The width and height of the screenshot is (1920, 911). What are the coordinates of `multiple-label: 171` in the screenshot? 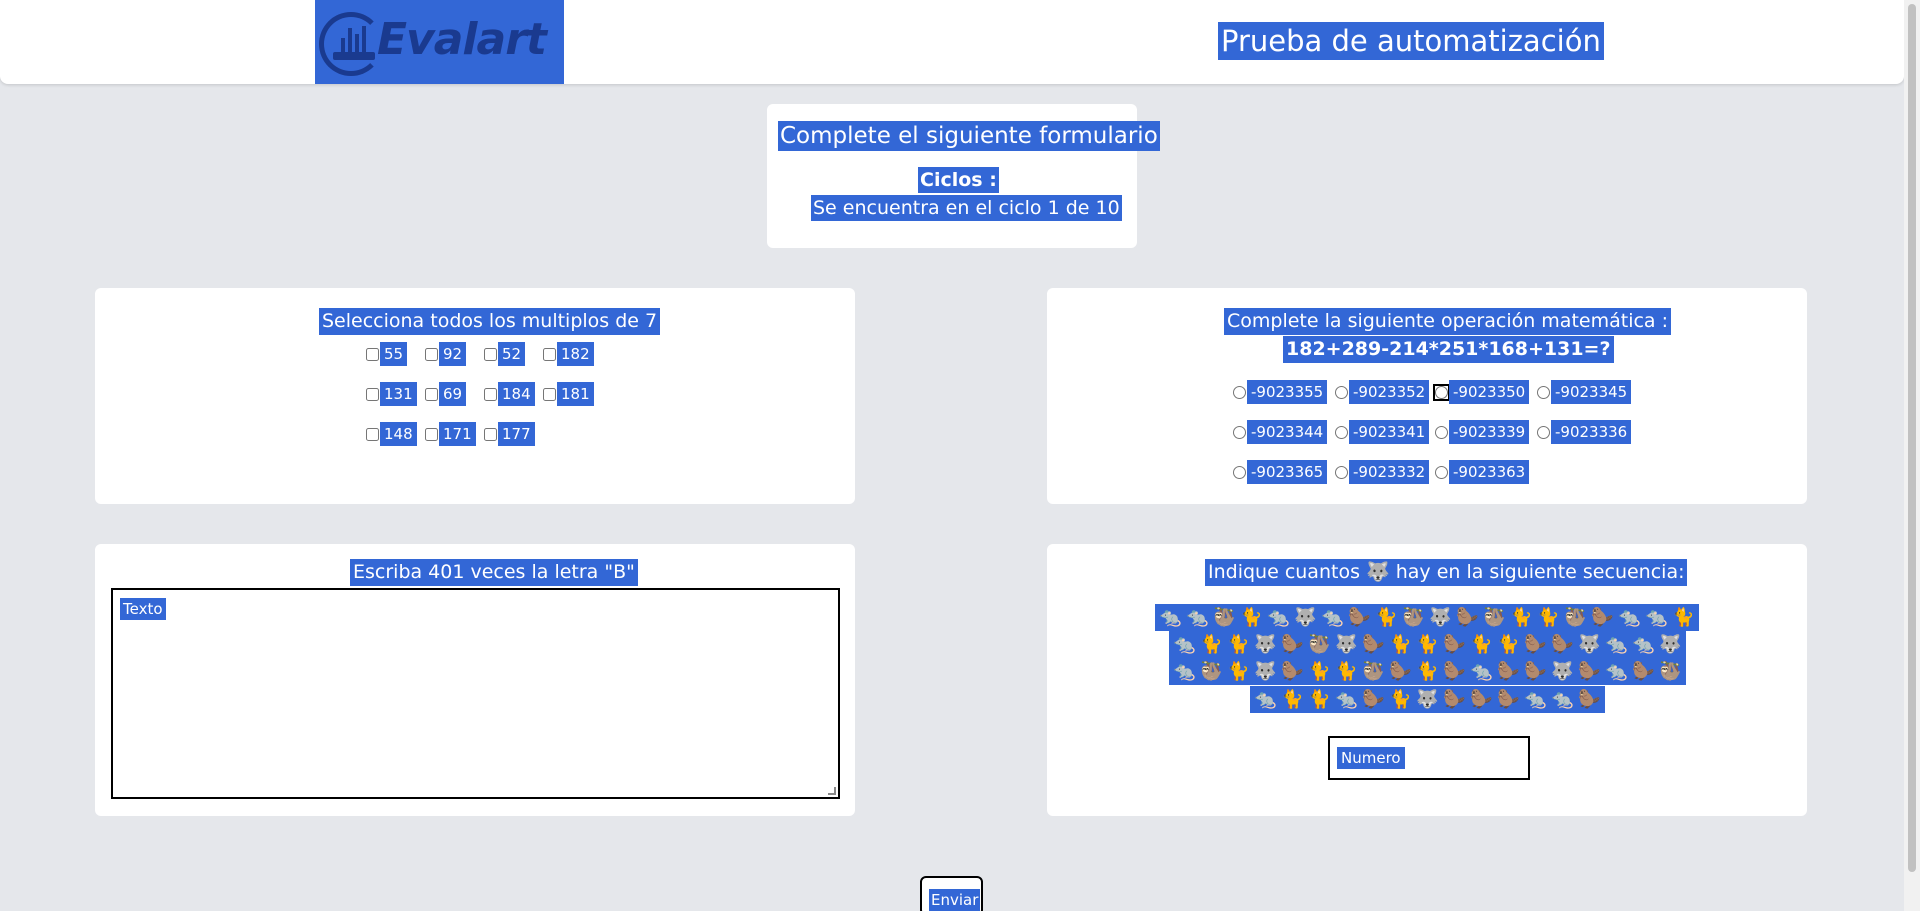 It's located at (457, 434).